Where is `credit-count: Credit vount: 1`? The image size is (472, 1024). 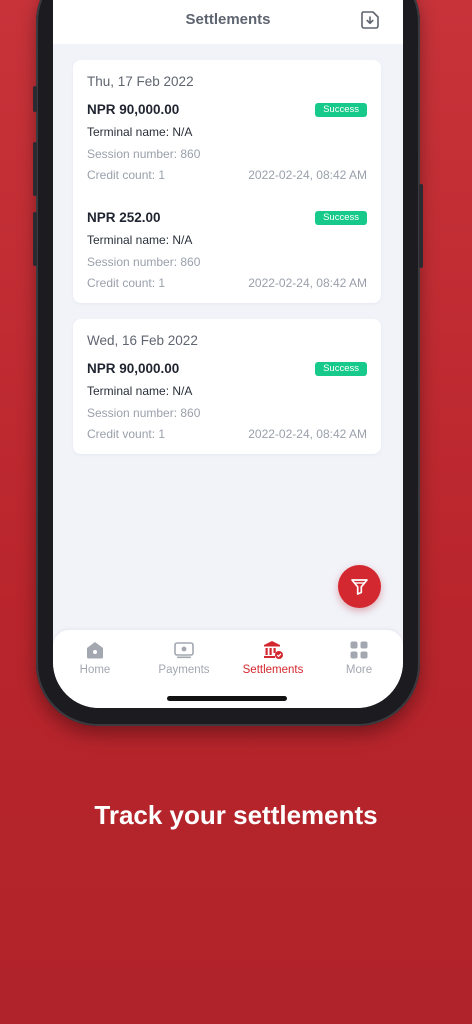
credit-count: Credit vount: 1 is located at coordinates (126, 434).